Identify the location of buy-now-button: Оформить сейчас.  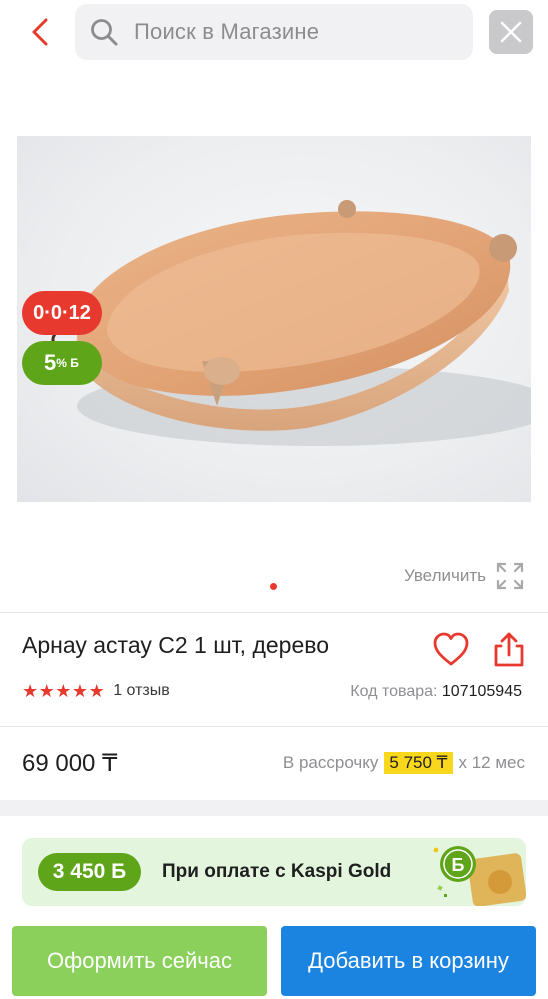
(139, 961).